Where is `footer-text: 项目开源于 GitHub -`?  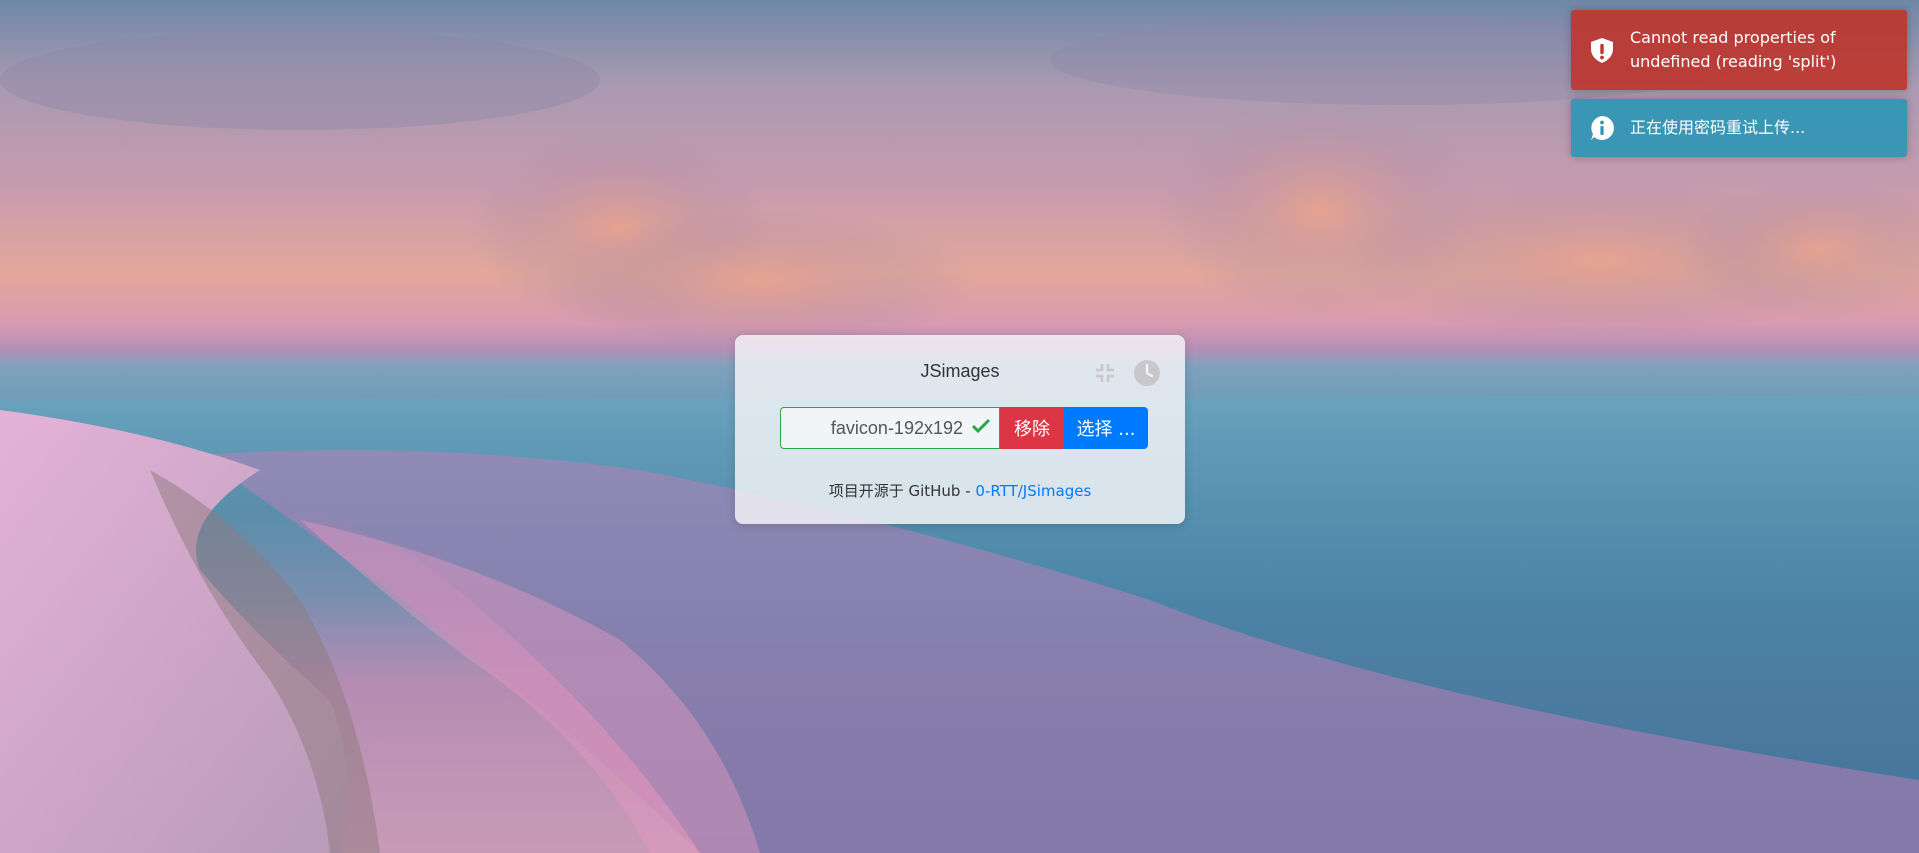 footer-text: 项目开源于 GitHub - is located at coordinates (902, 491).